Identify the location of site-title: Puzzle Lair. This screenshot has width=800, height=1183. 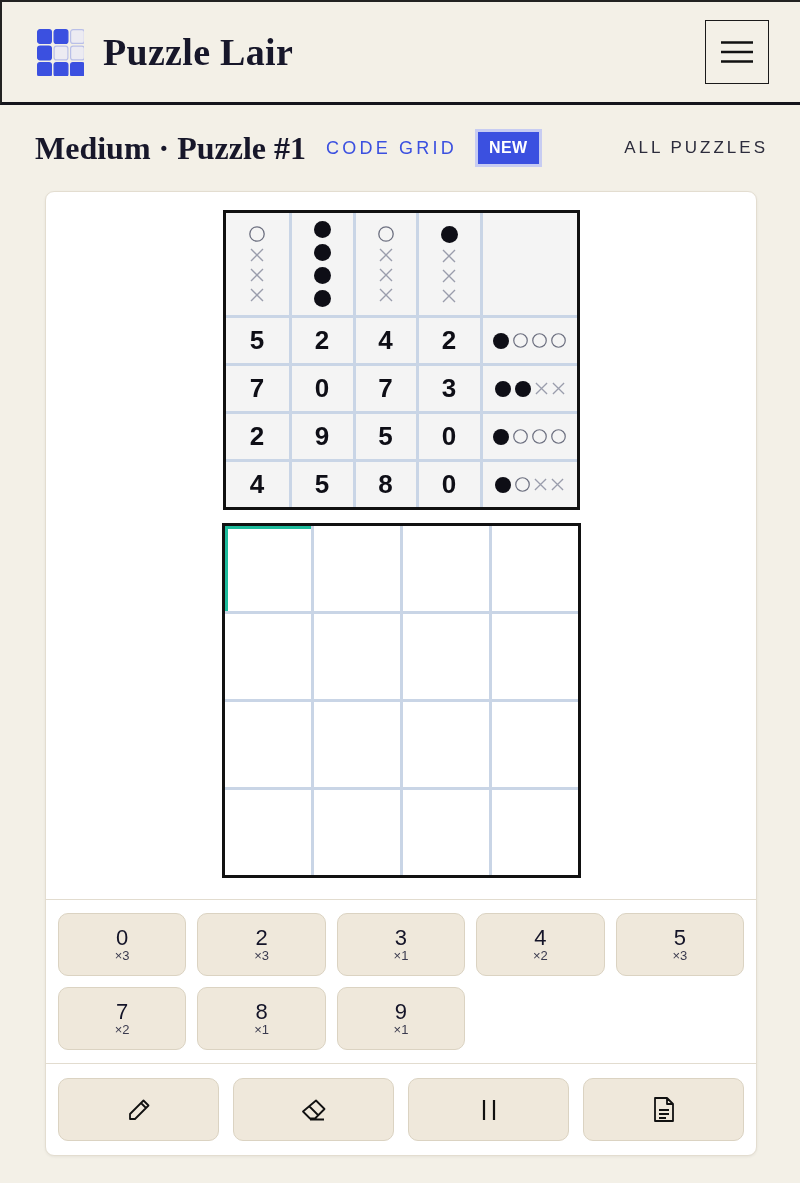
(198, 52).